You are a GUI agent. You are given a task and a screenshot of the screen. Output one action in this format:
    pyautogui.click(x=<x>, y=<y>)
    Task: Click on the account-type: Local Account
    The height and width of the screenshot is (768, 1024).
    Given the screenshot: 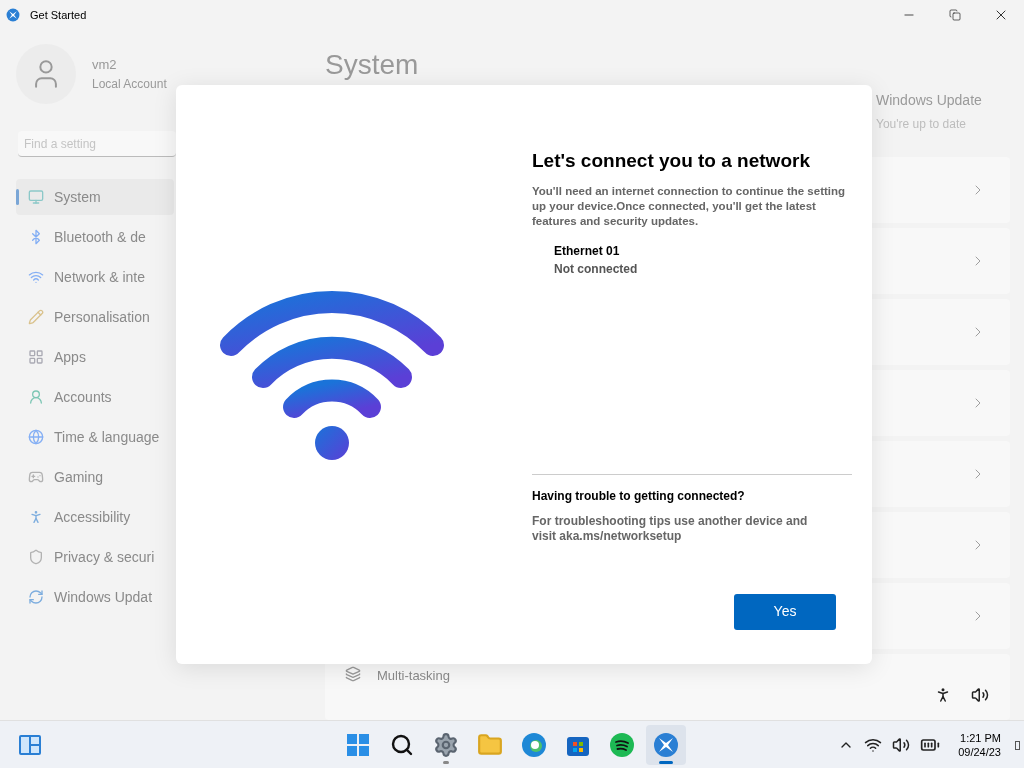 What is the action you would take?
    pyautogui.click(x=129, y=84)
    